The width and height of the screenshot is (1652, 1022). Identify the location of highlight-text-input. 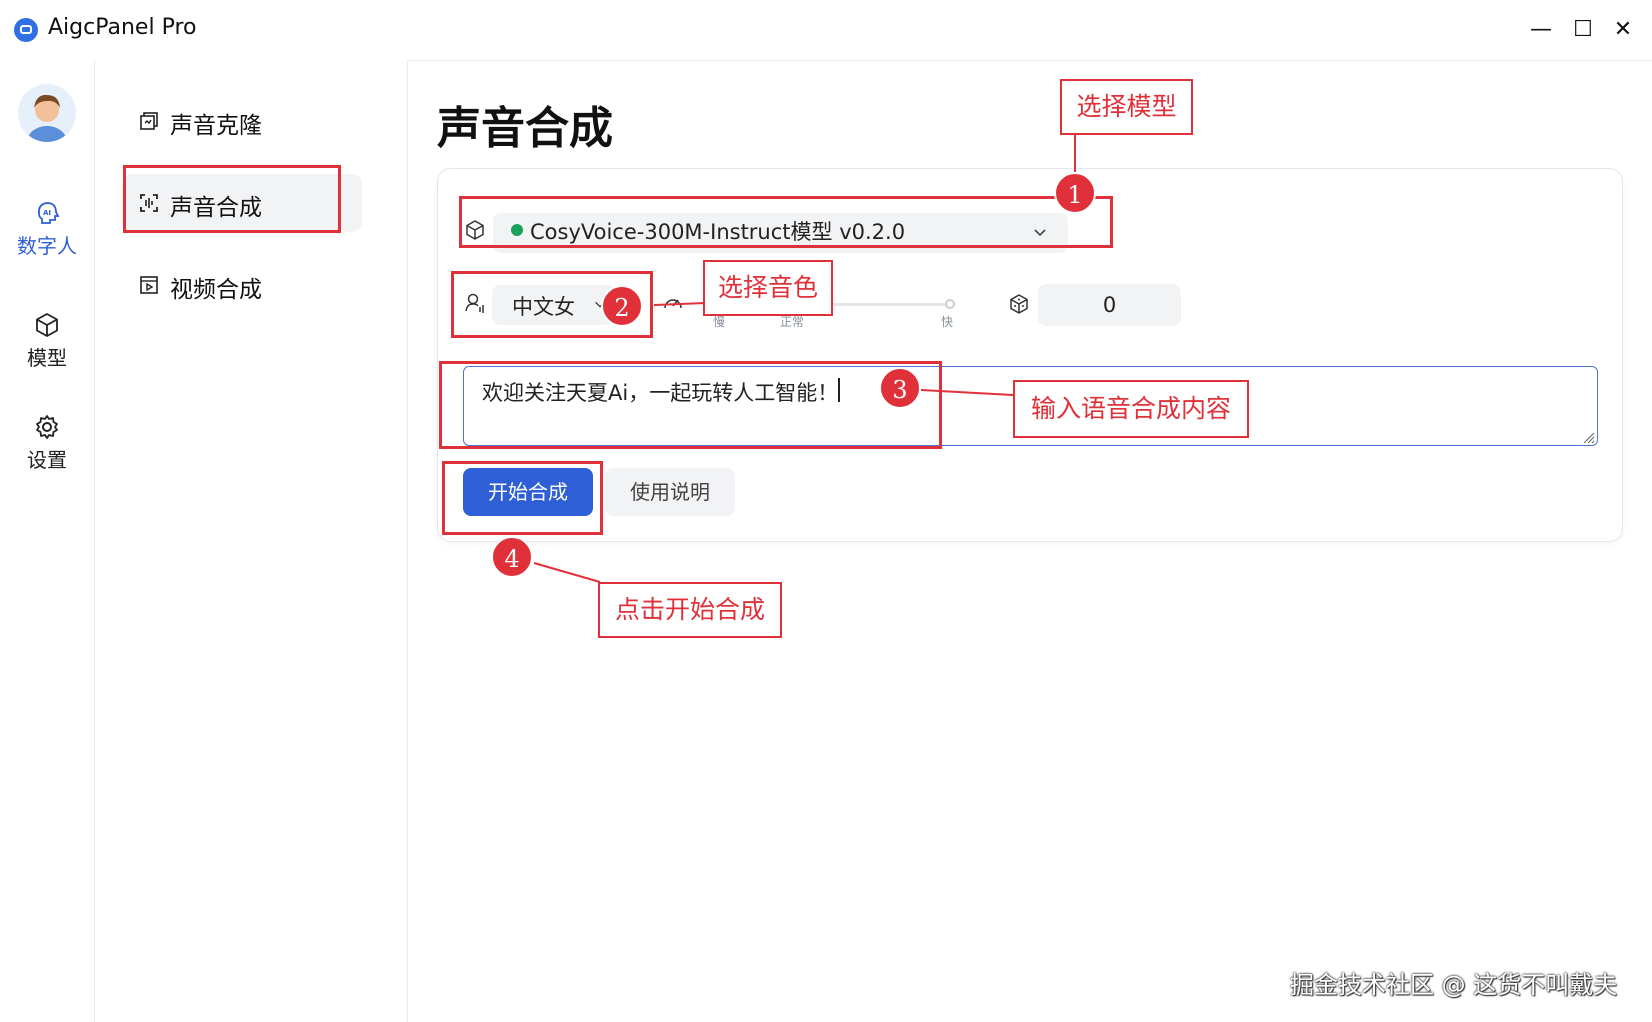
(690, 405).